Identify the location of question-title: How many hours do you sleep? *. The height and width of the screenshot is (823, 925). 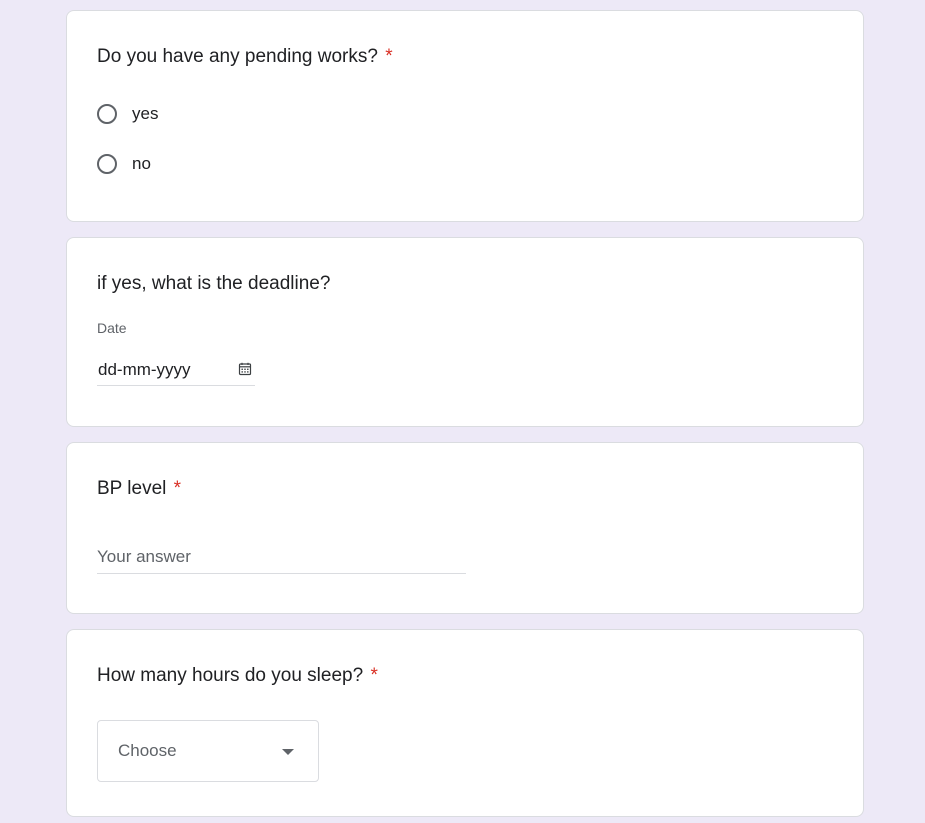
(237, 676).